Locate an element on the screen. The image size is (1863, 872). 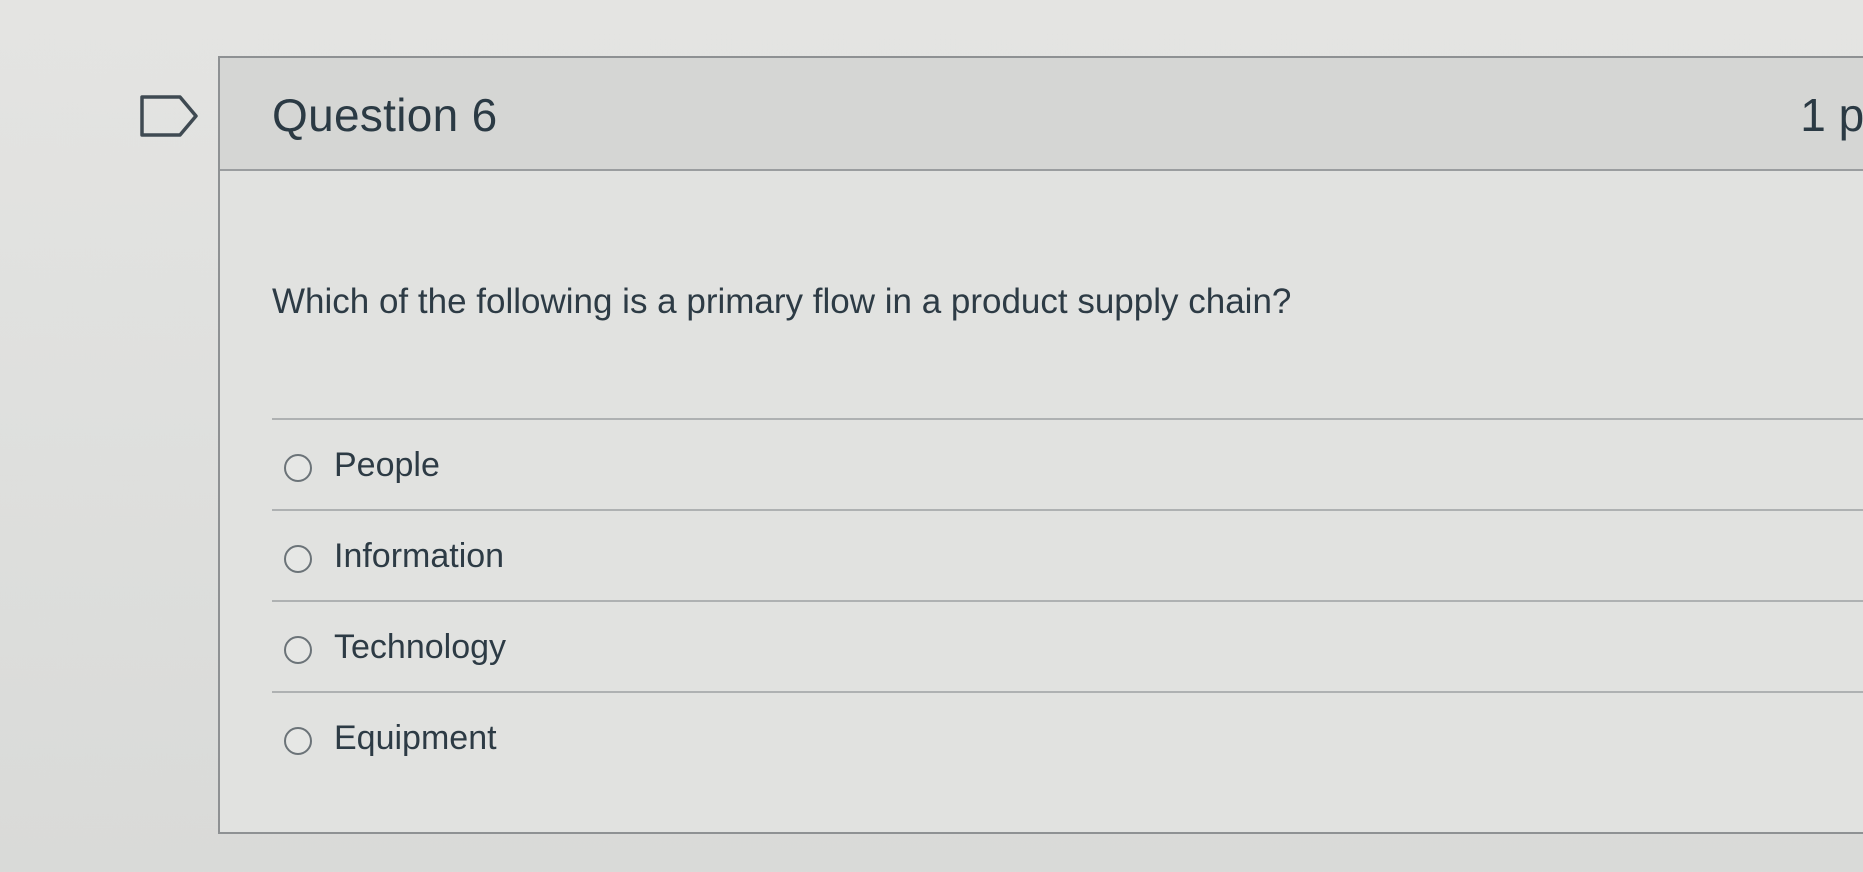
answer-label: Technology is located at coordinates (420, 647).